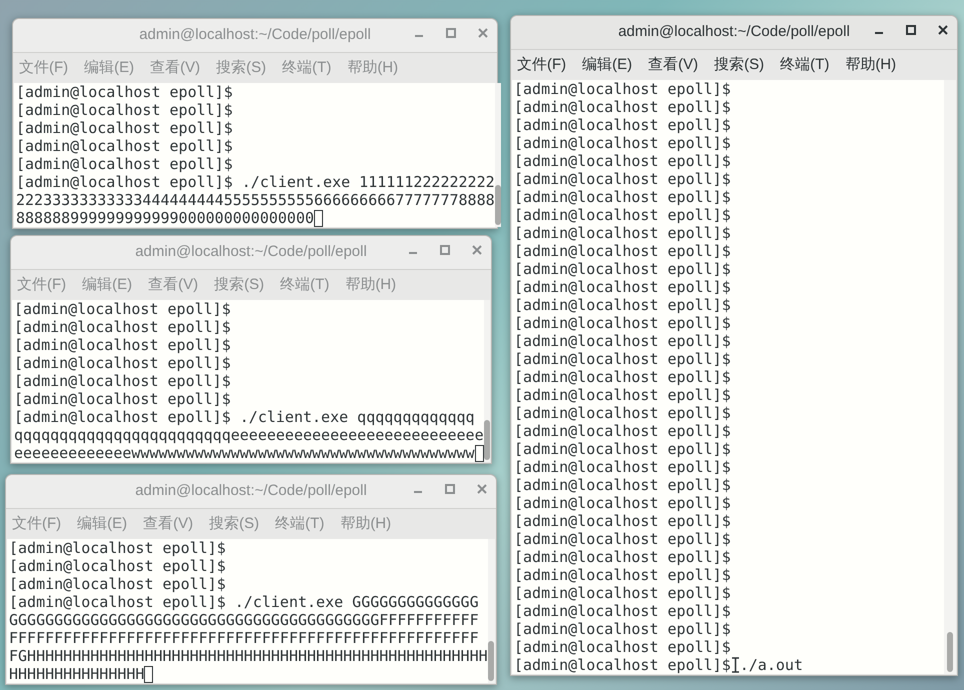  I want to click on terminal-line: FFFFFFFFFFFFFFFFFFFFFFFFFFFFFFFFFFFFFFFFFFFFFFFFFFFF, so click(244, 638).